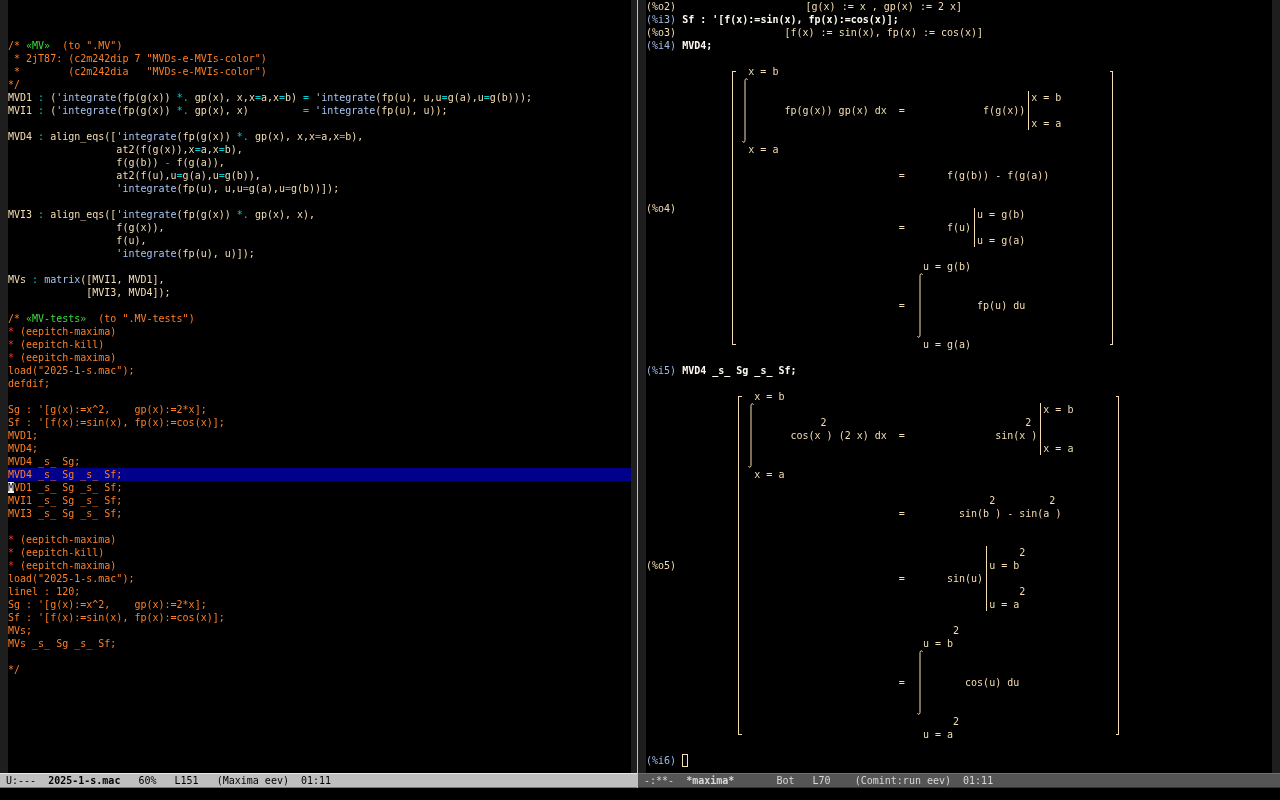  Describe the element at coordinates (23, 448) in the screenshot. I see `code-line: MVD4;` at that location.